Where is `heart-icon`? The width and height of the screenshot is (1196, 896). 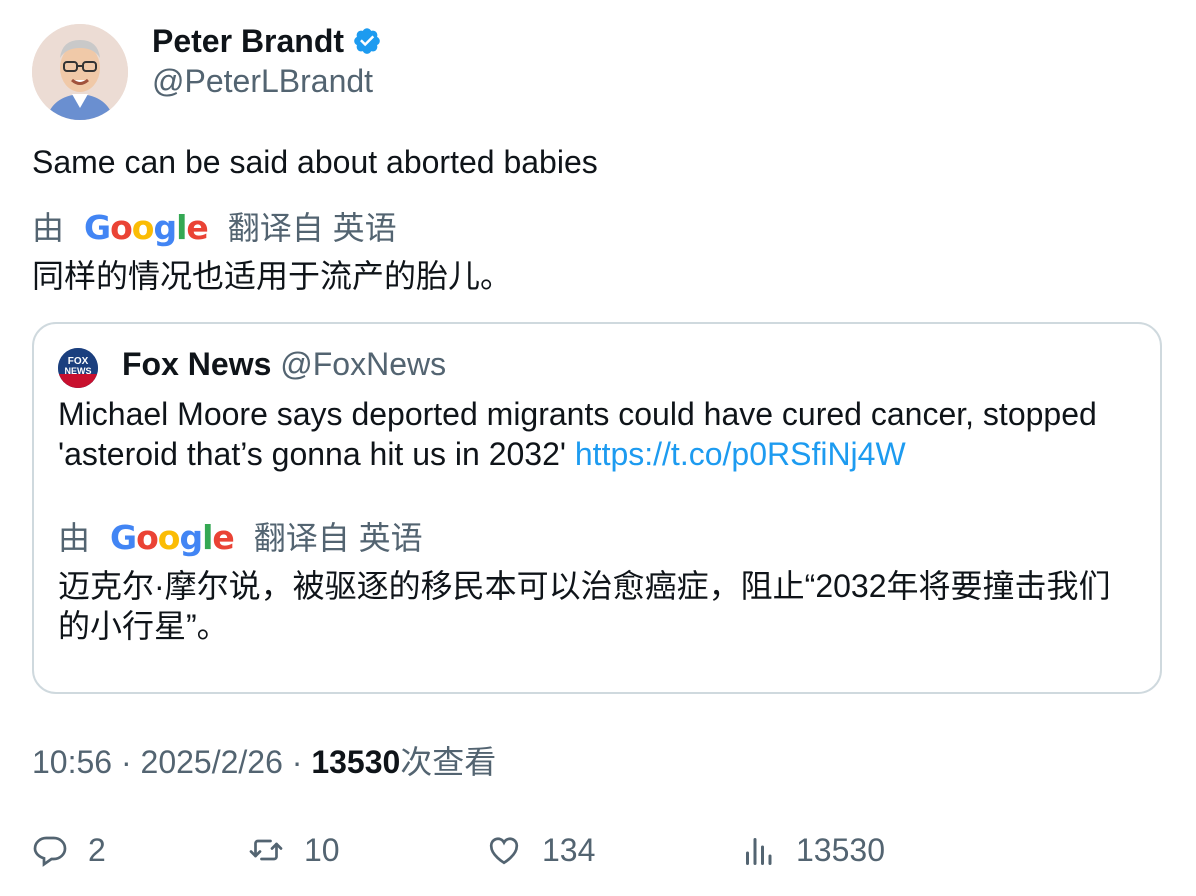 heart-icon is located at coordinates (504, 851).